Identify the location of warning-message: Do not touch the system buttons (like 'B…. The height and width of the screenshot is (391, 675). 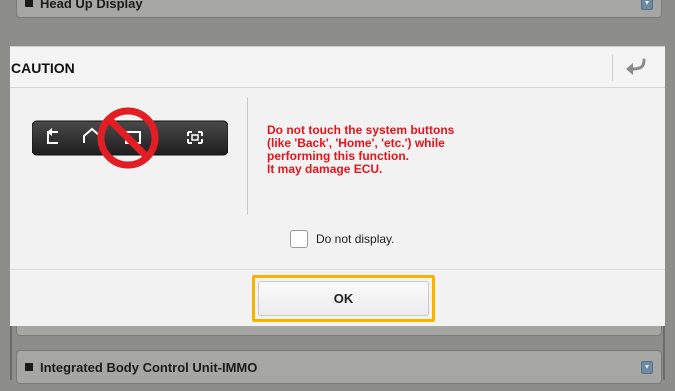
(447, 150).